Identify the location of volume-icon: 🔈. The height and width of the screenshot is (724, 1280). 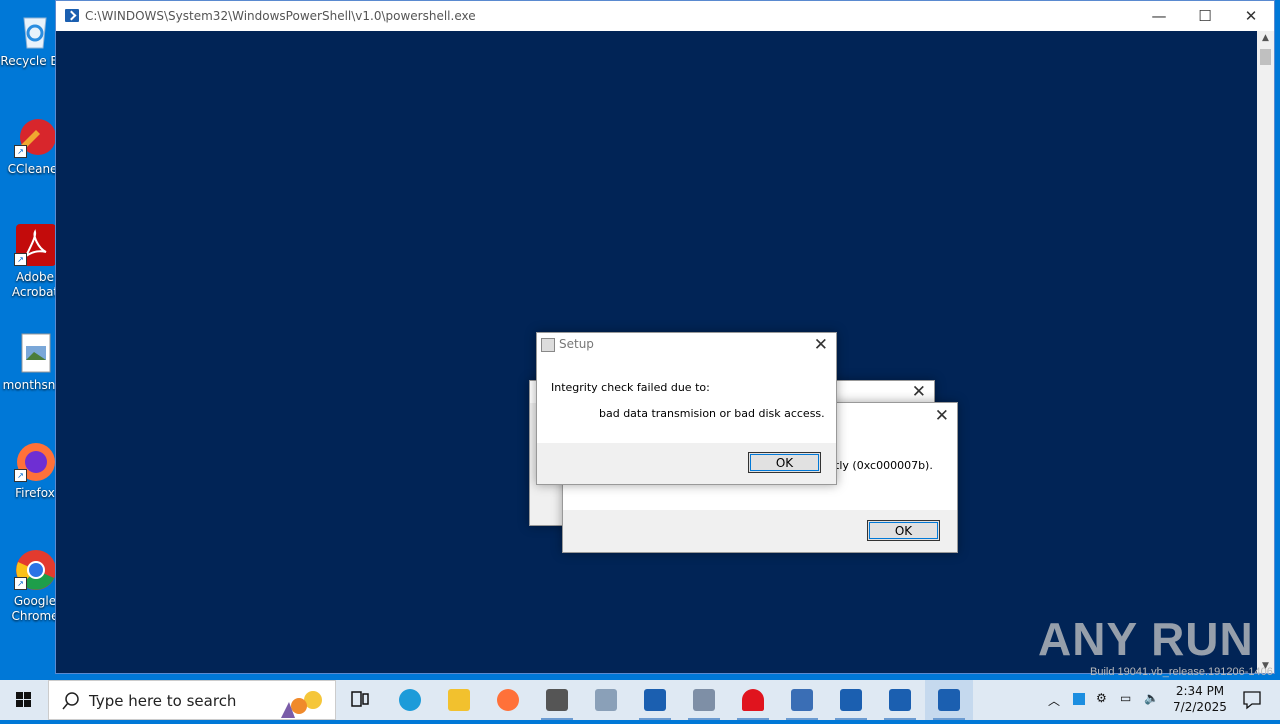
(1151, 698).